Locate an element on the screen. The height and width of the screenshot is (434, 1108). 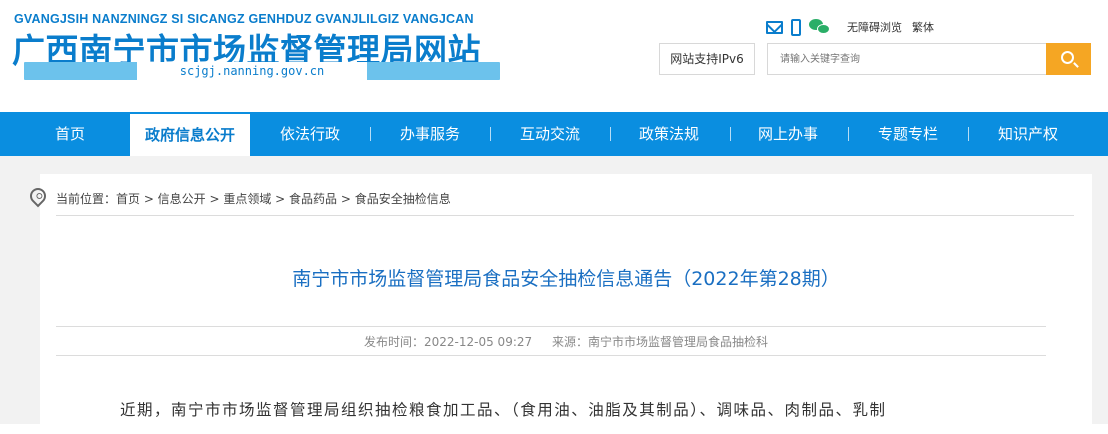
breadcrumb-divider is located at coordinates (565, 215).